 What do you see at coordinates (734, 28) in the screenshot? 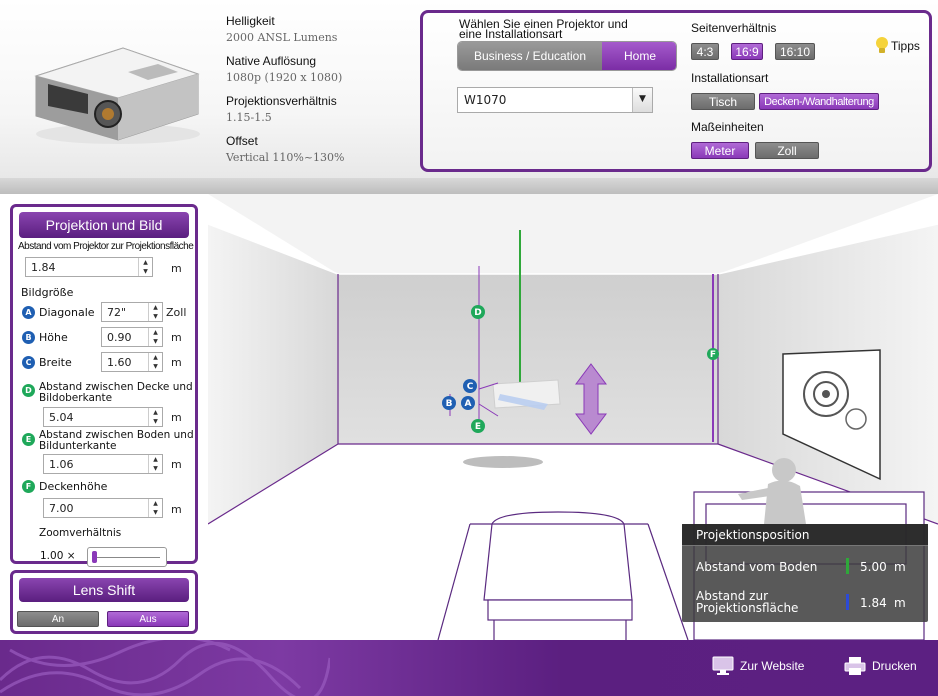
I see `aspect-title: Seitenverhältnis` at bounding box center [734, 28].